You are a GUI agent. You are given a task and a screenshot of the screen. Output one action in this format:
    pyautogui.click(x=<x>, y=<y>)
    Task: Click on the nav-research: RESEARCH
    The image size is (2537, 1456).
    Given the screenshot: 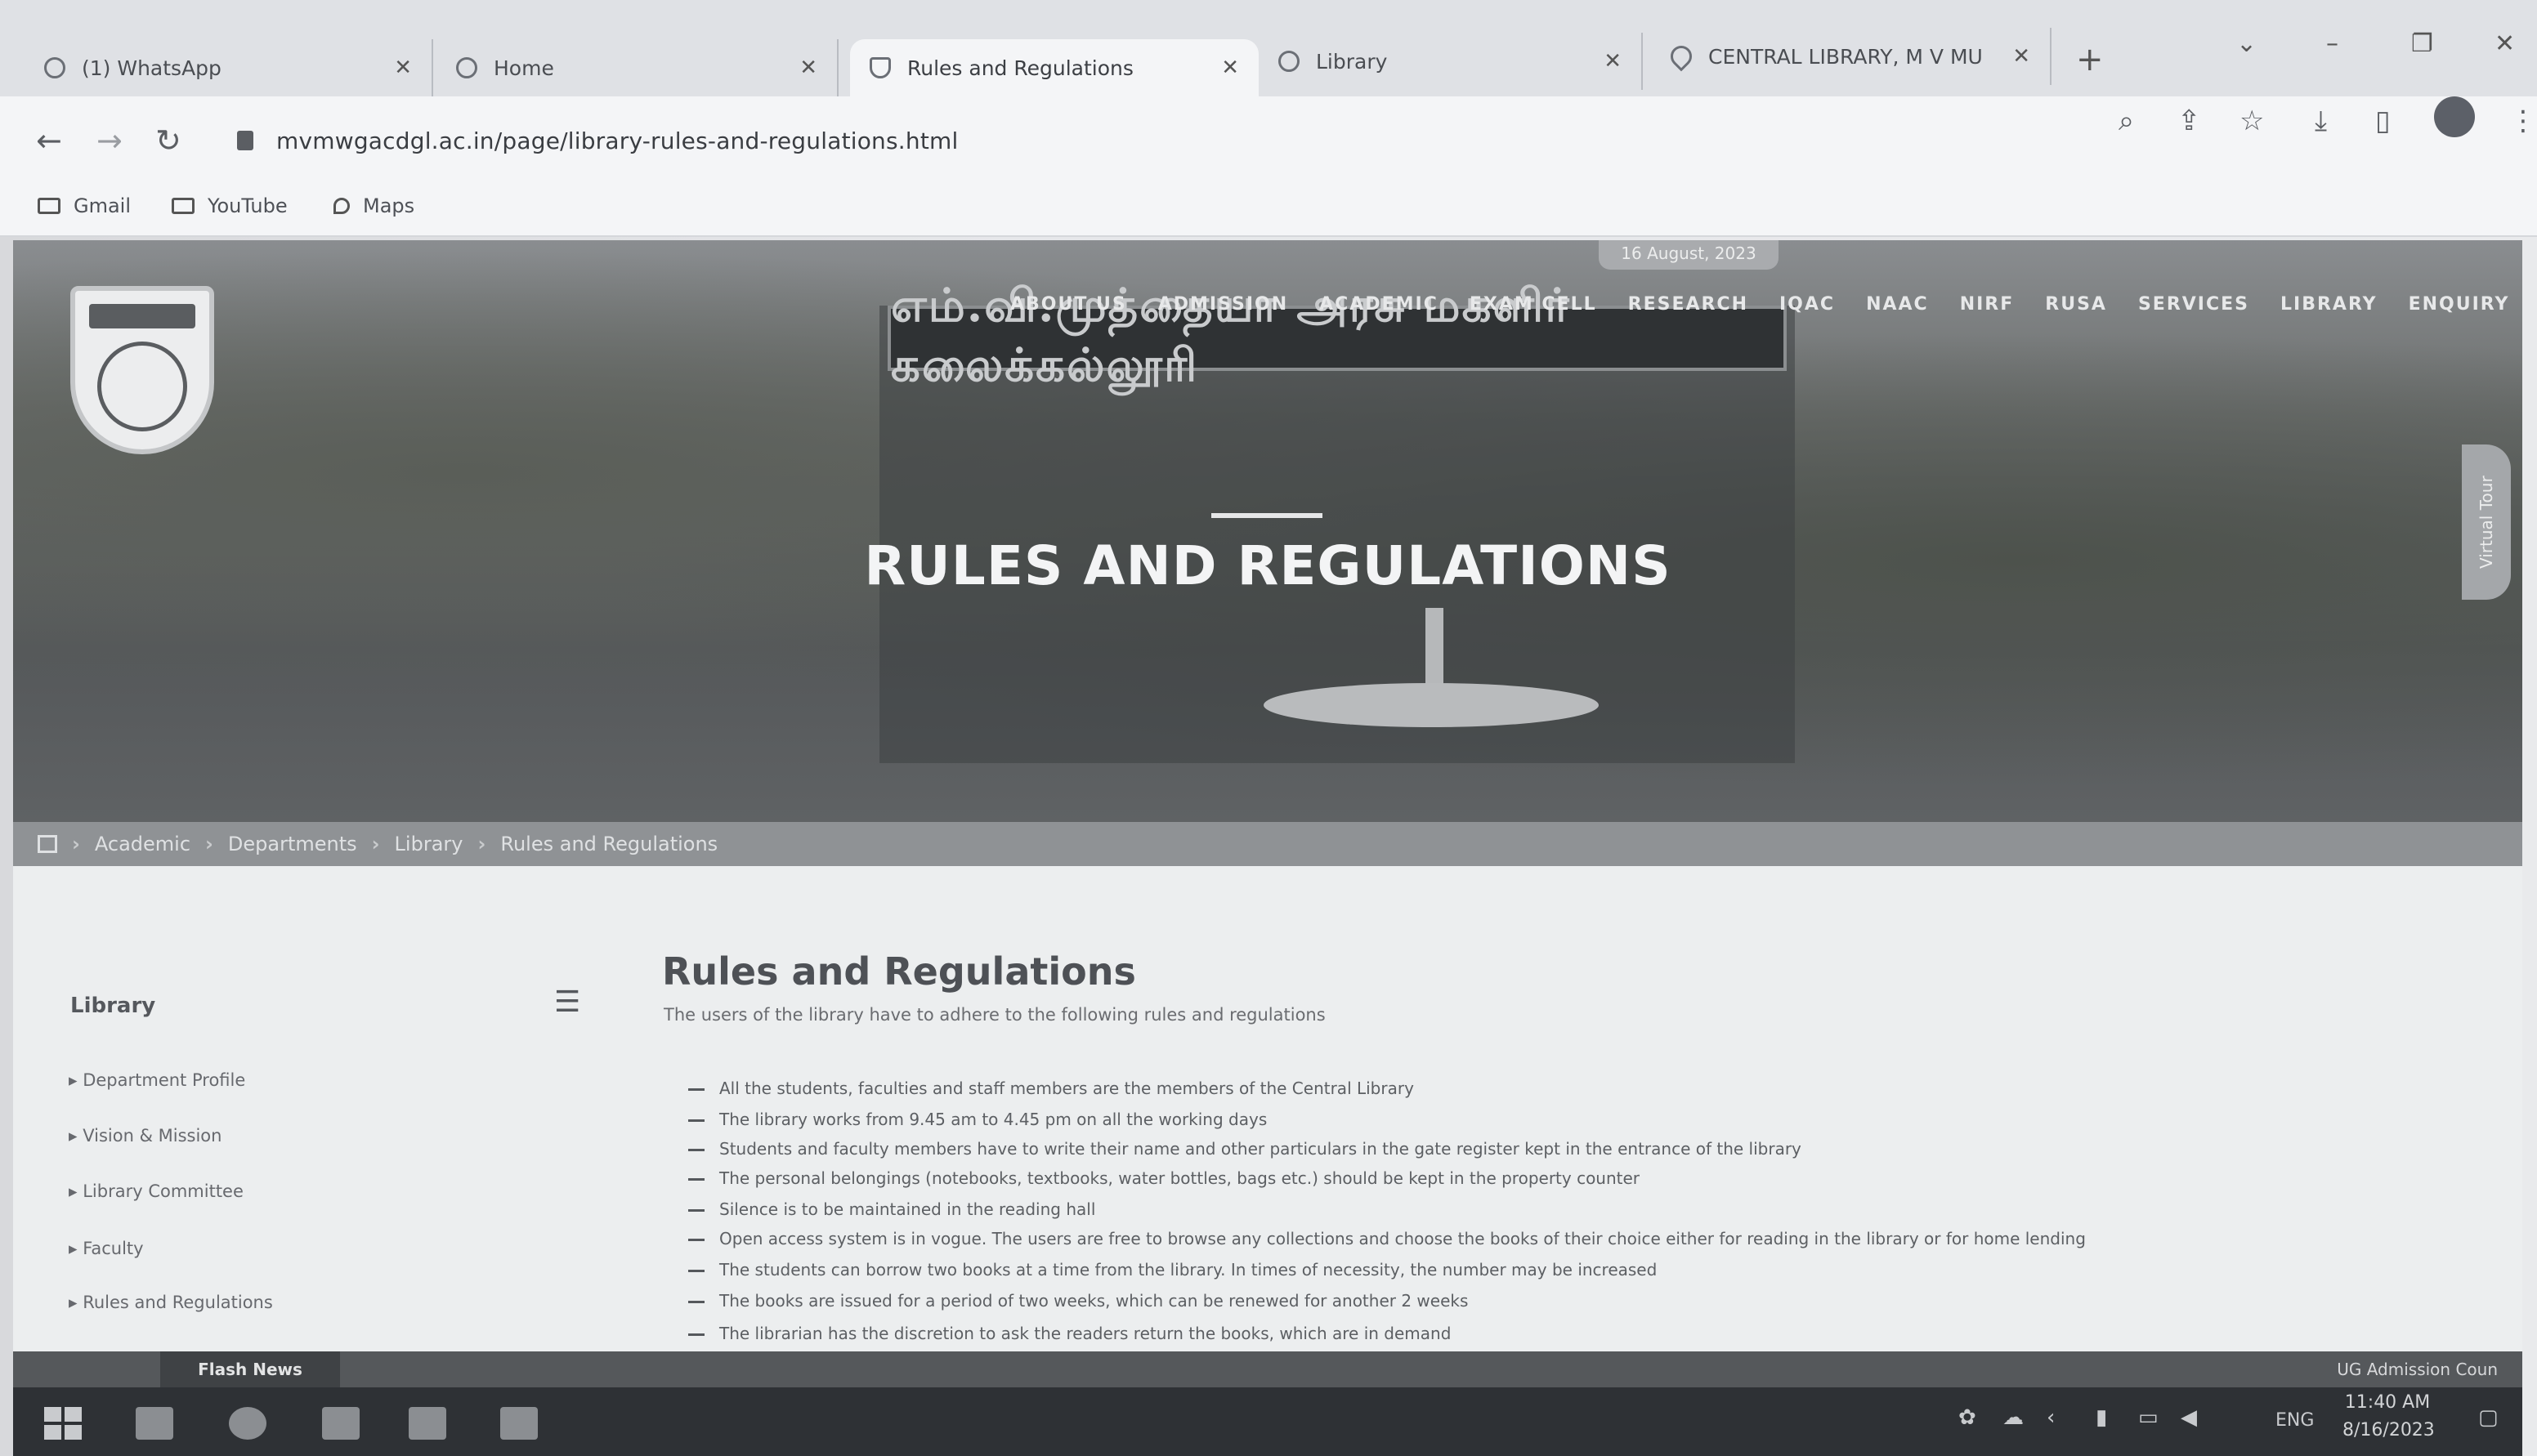 What is the action you would take?
    pyautogui.click(x=1688, y=304)
    